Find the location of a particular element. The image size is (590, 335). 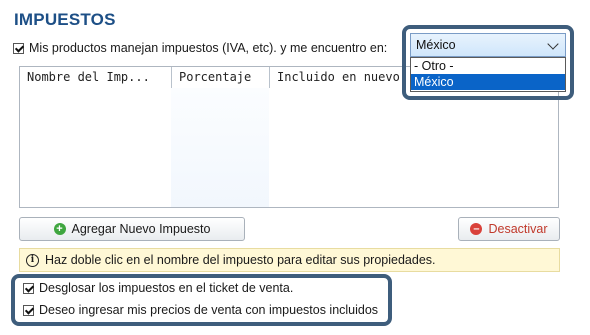

column-header-percentage: Porcentaje is located at coordinates (221, 77).